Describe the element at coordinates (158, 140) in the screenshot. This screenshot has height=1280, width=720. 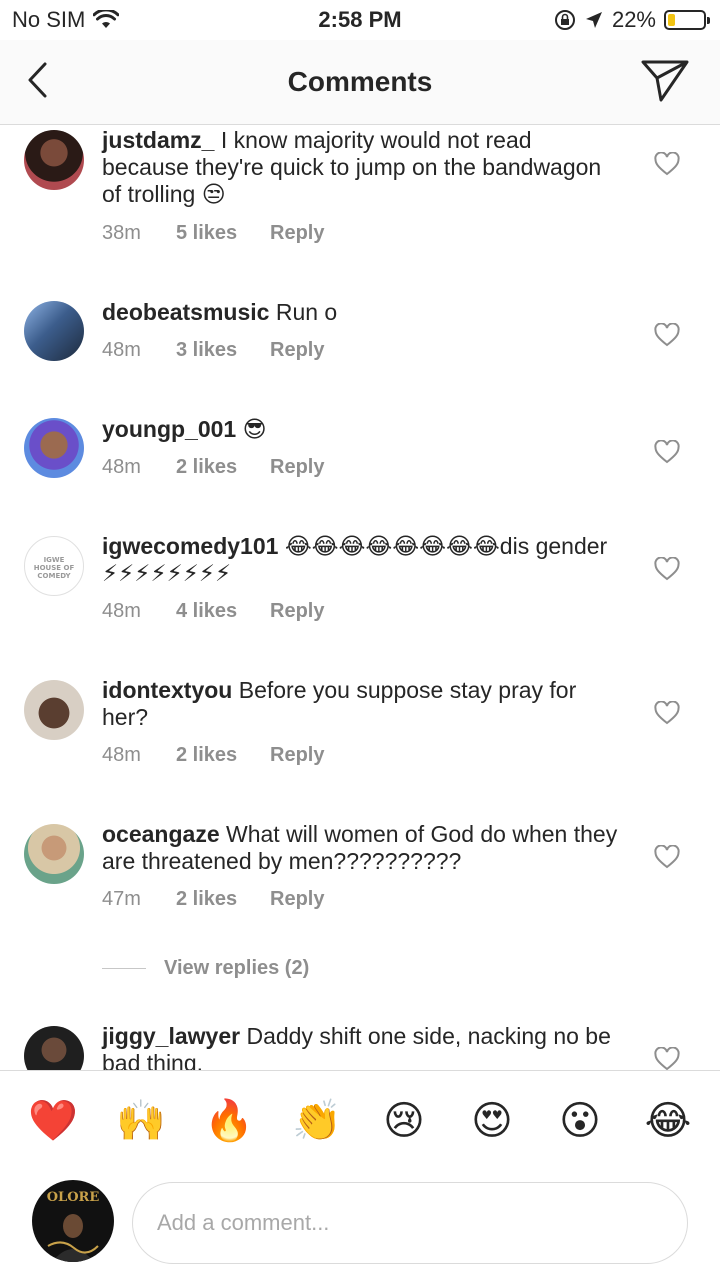
I see `comment-username: justdamz_` at that location.